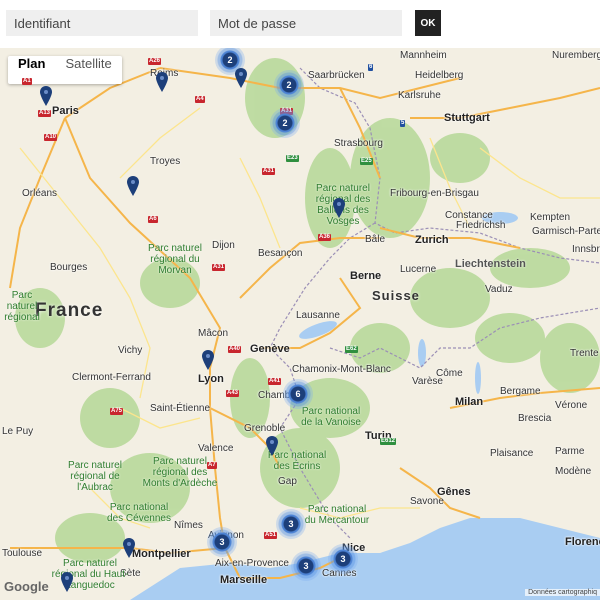 The image size is (600, 600). Describe the element at coordinates (325, 237) in the screenshot. I see `road-shield: A36` at that location.